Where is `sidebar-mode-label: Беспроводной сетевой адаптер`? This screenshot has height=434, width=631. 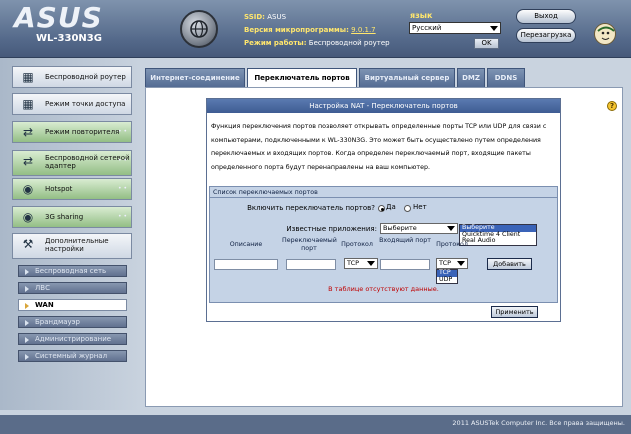
sidebar-mode-label: Беспроводной сетевой адаптер is located at coordinates (87, 162).